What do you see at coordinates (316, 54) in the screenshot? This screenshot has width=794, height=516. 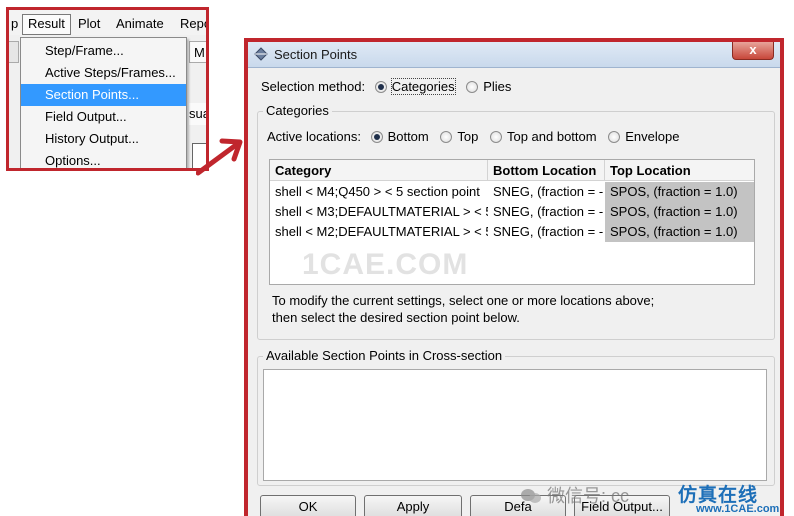 I see `dialog-title: Section Points` at bounding box center [316, 54].